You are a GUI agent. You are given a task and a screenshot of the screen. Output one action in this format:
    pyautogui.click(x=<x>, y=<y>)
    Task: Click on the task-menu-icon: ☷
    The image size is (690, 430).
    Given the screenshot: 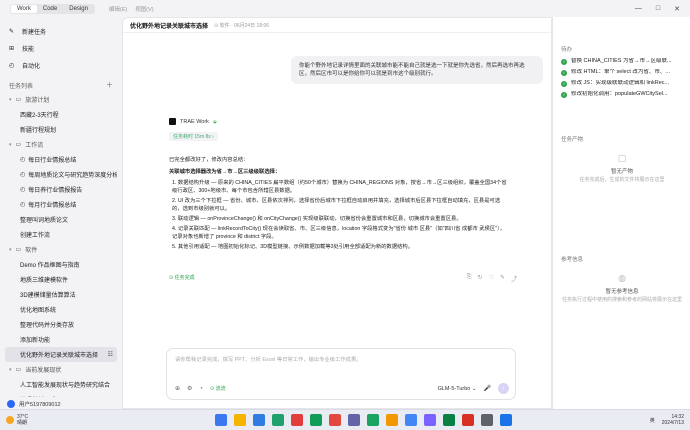 What is the action you would take?
    pyautogui.click(x=110, y=354)
    